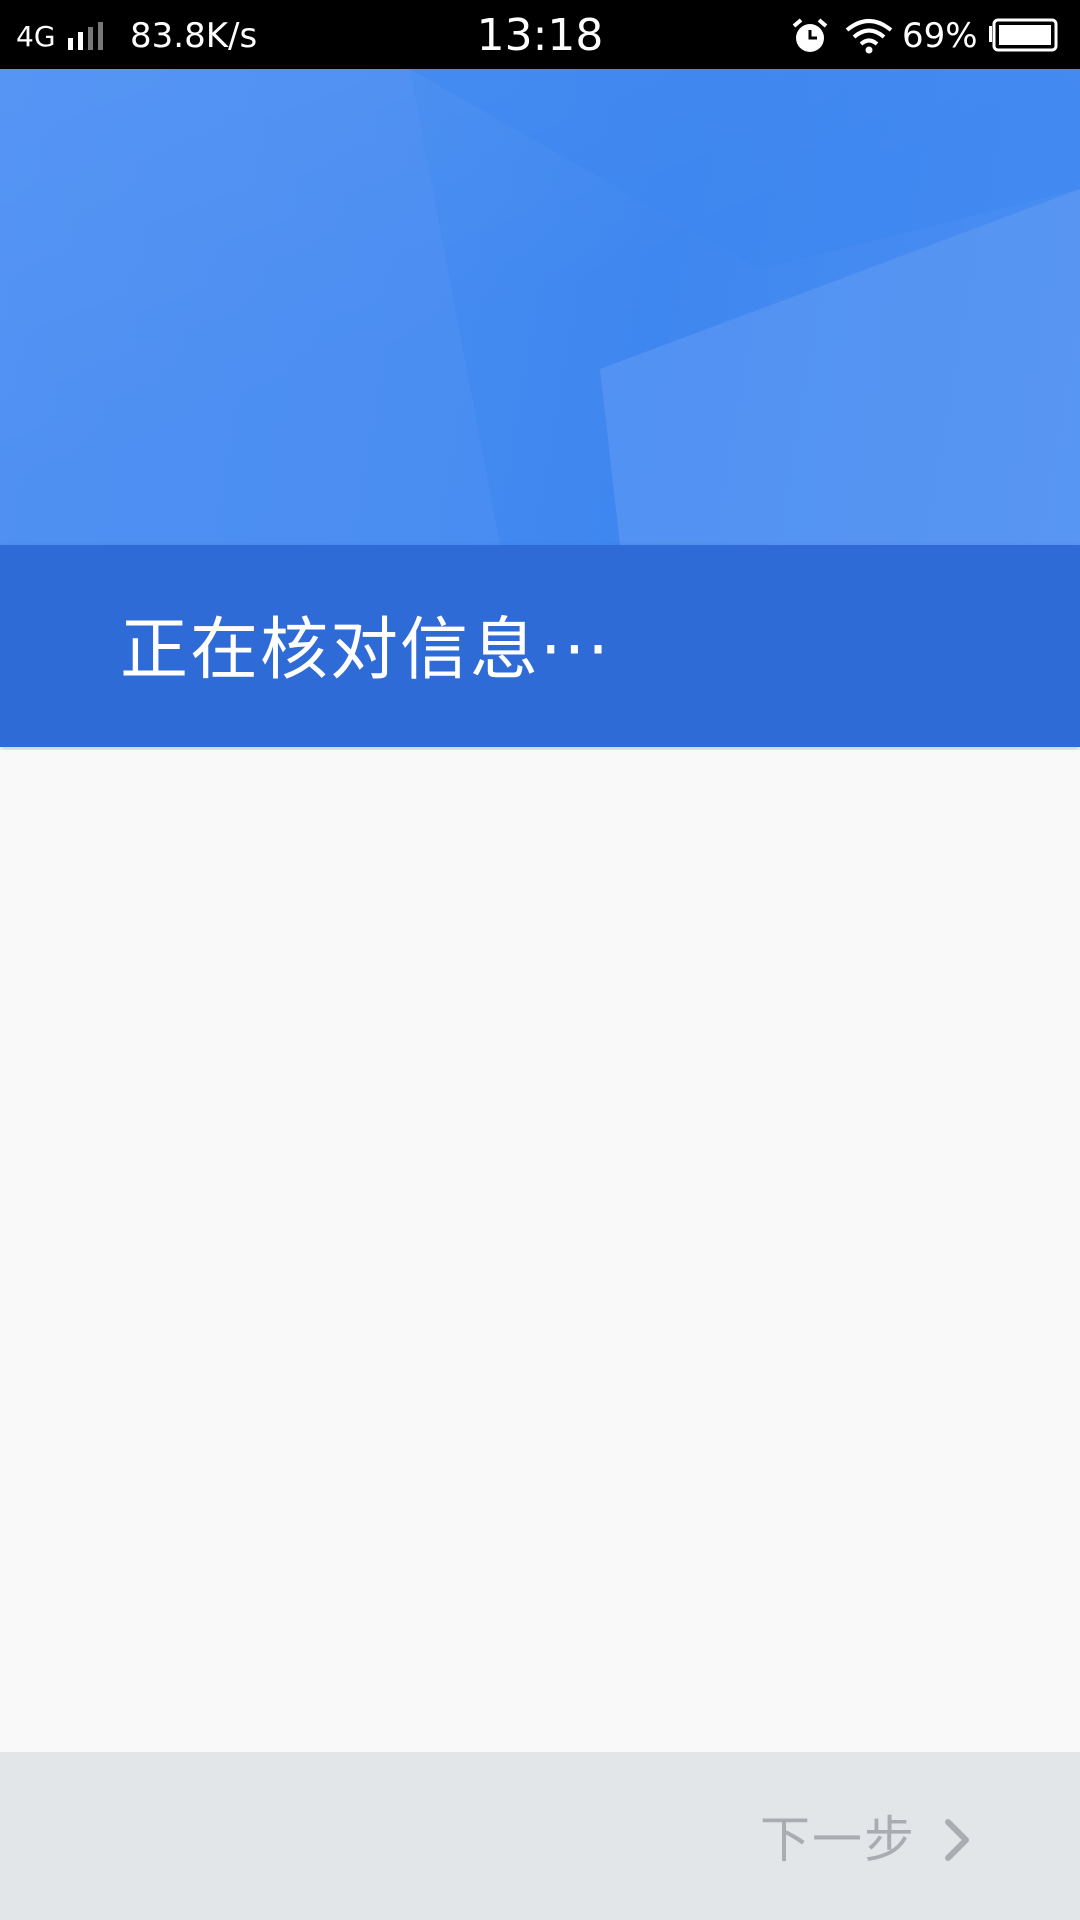 The width and height of the screenshot is (1080, 1920). I want to click on status-banner: 正在核对信息···, so click(540, 646).